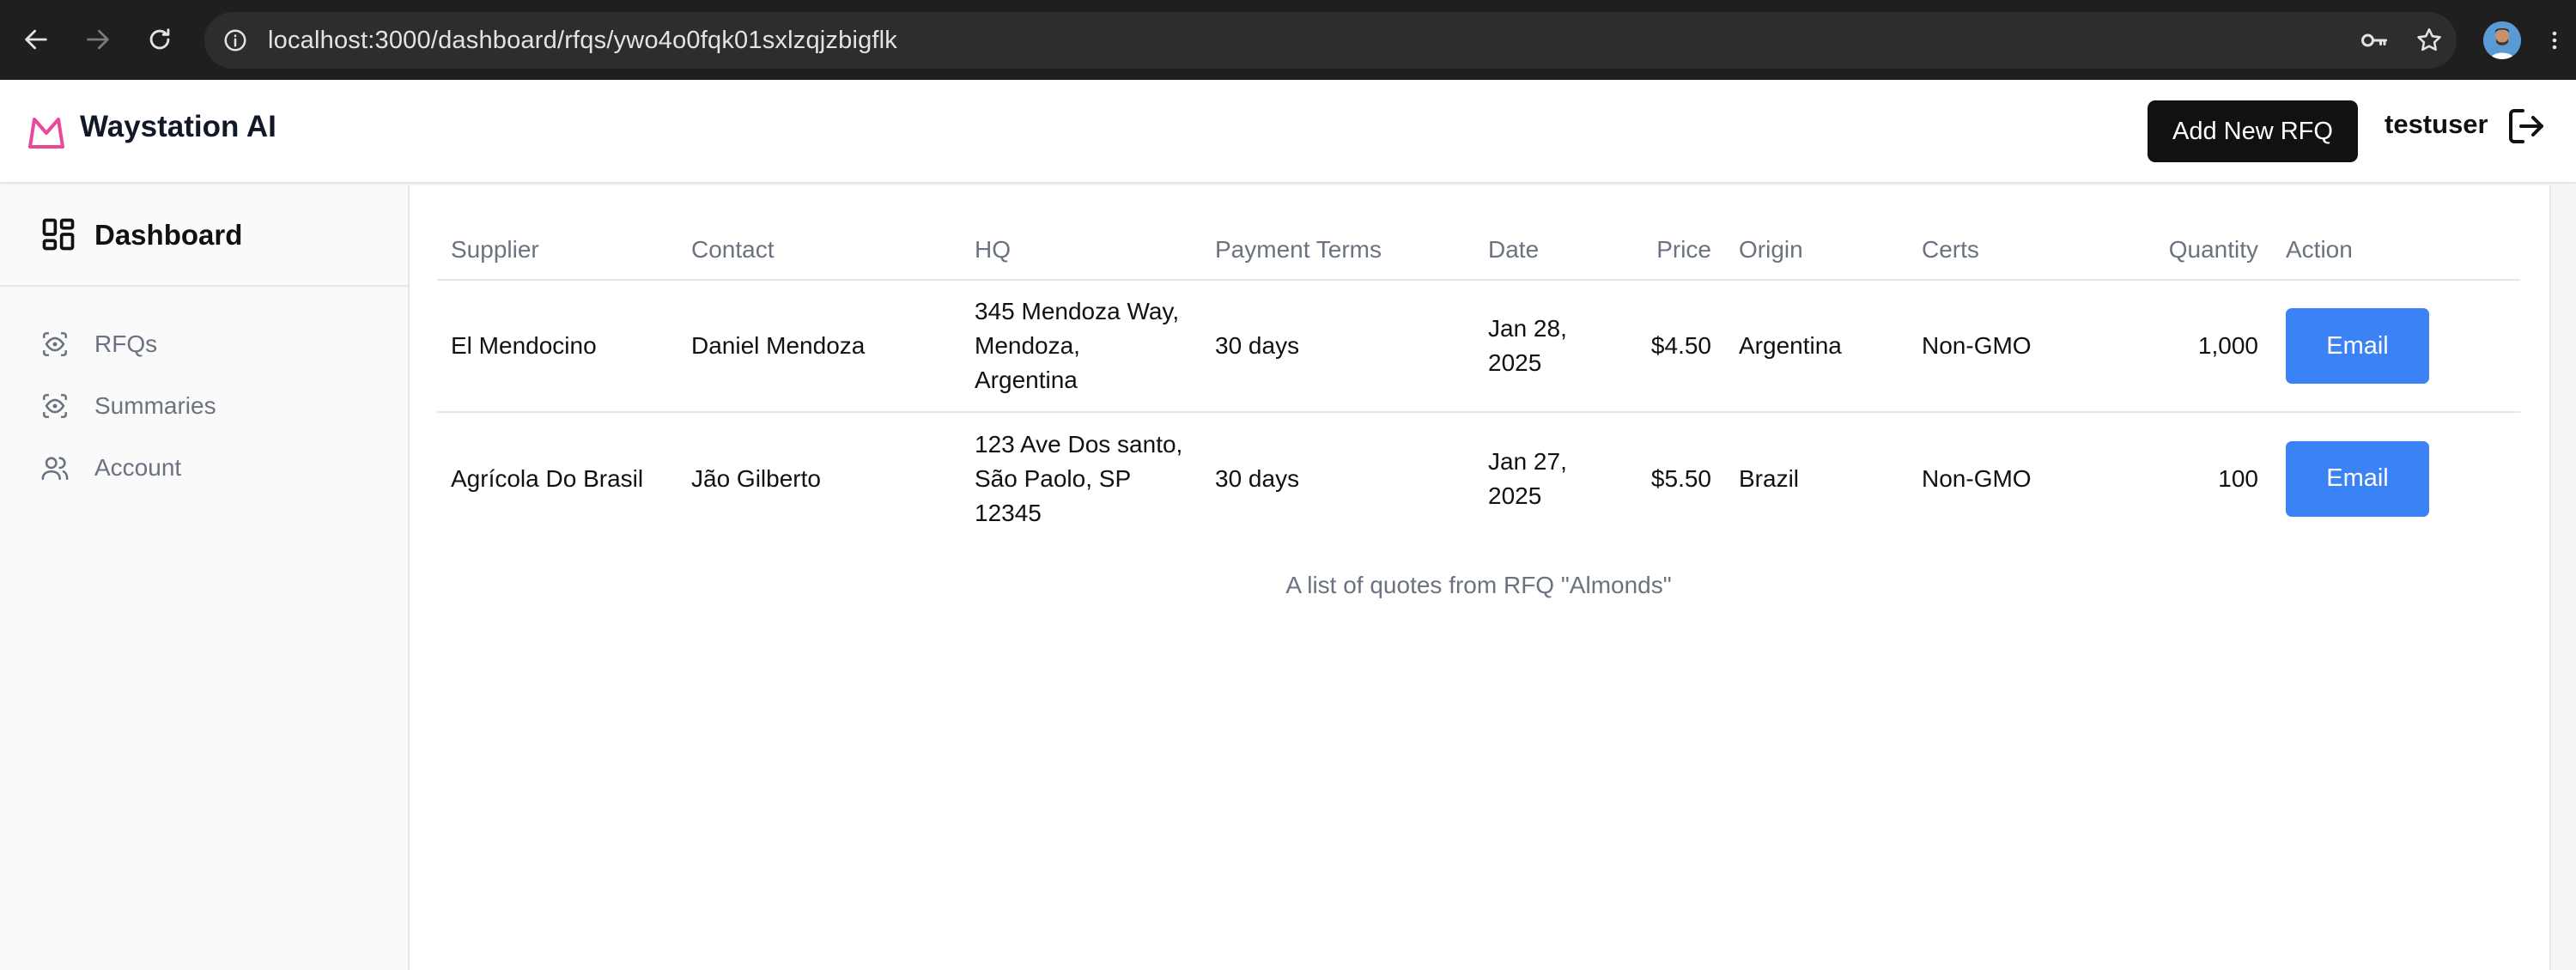  Describe the element at coordinates (36, 40) in the screenshot. I see `back-icon` at that location.